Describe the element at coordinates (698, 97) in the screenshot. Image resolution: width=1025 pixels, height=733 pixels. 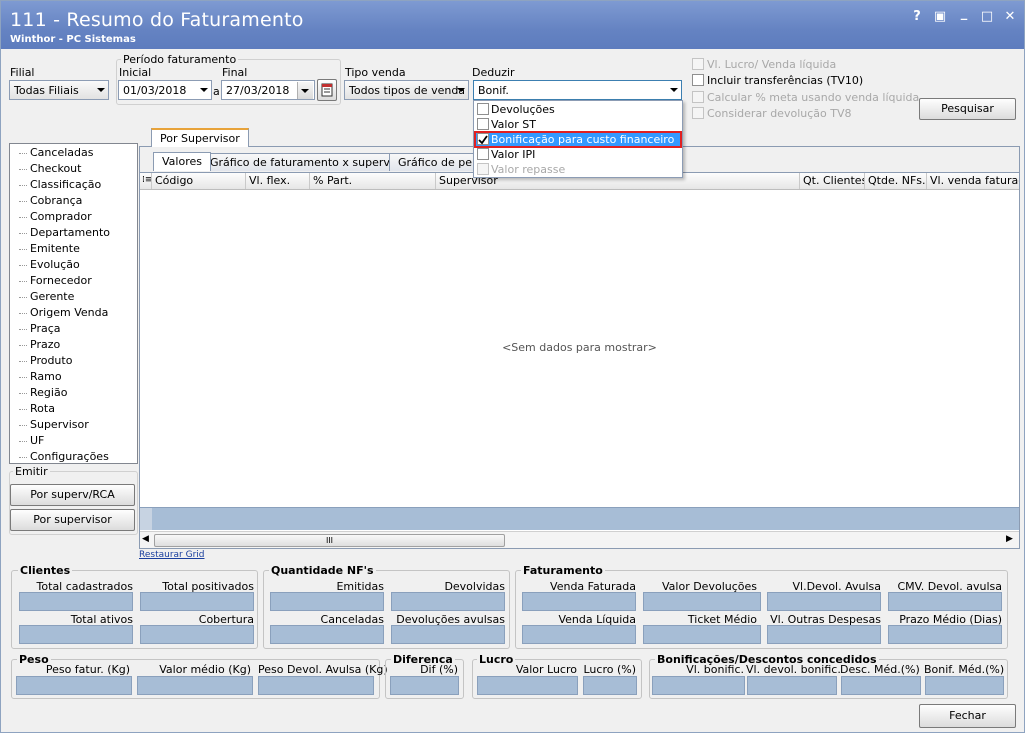
I see `calcular-meta-checkbox` at that location.